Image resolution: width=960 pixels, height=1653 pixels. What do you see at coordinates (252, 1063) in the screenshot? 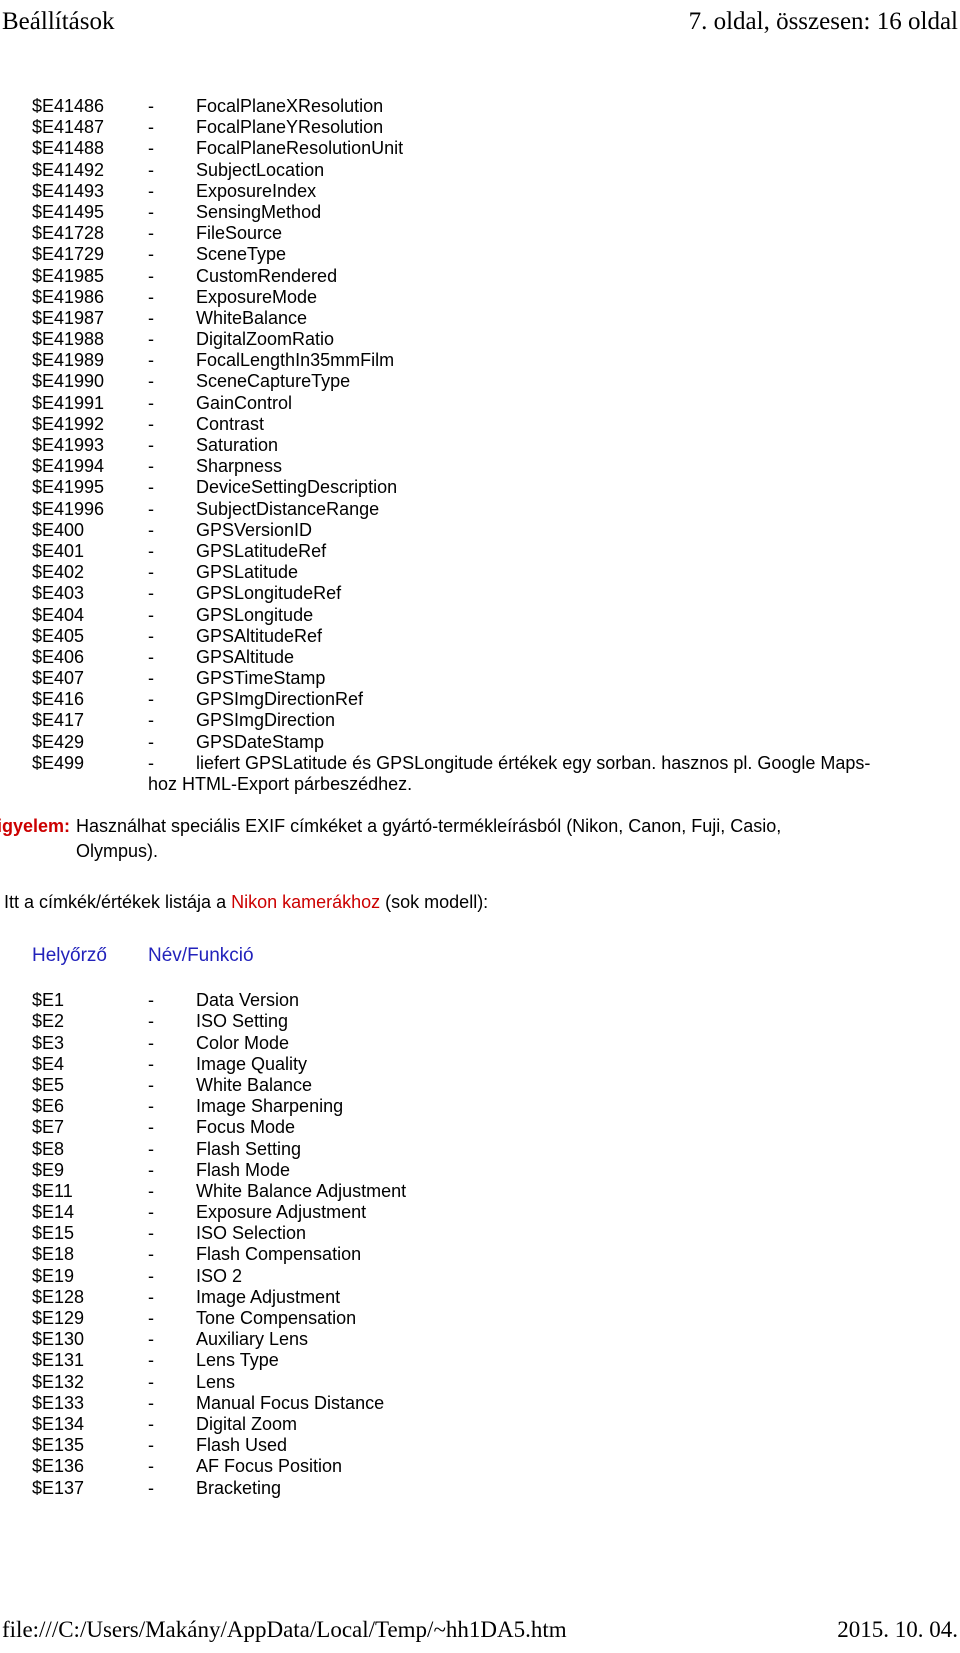
I see `tag-name: Image Quality` at bounding box center [252, 1063].